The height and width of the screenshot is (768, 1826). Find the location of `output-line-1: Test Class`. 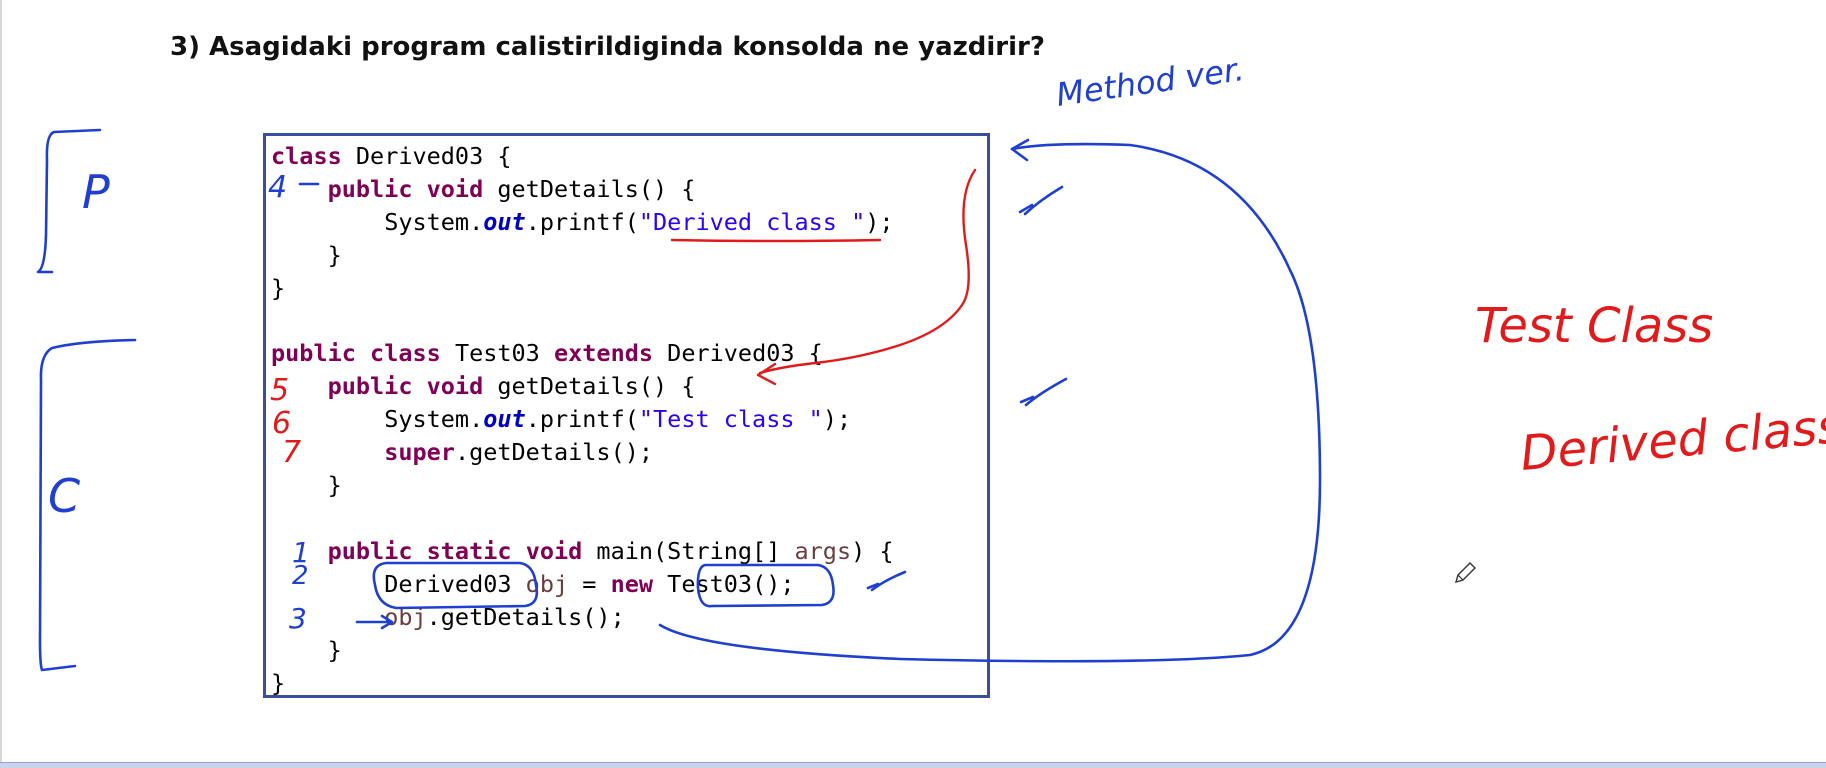

output-line-1: Test Class is located at coordinates (1594, 326).